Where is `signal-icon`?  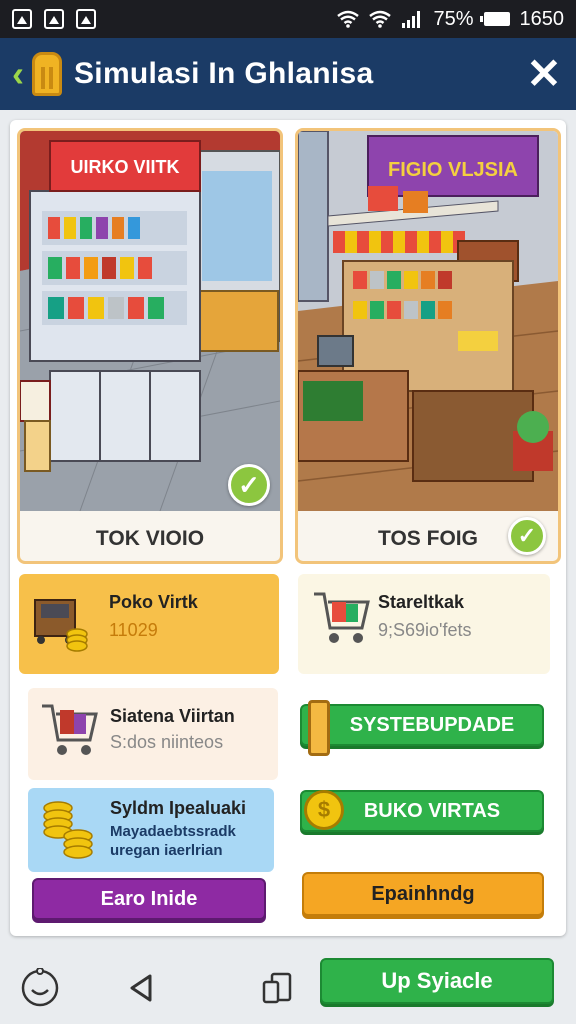 signal-icon is located at coordinates (411, 19).